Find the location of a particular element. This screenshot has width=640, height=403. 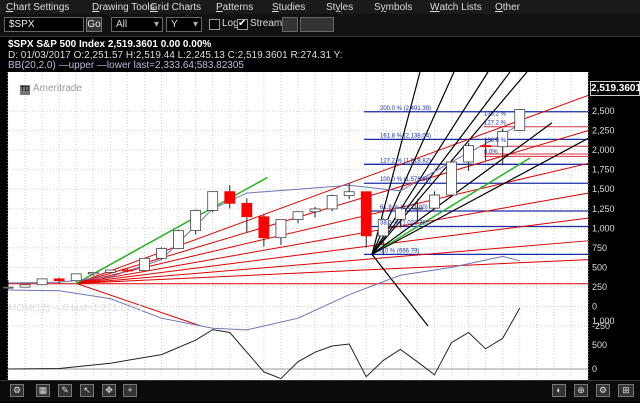

y-tick-label: 2,000 is located at coordinates (603, 150).